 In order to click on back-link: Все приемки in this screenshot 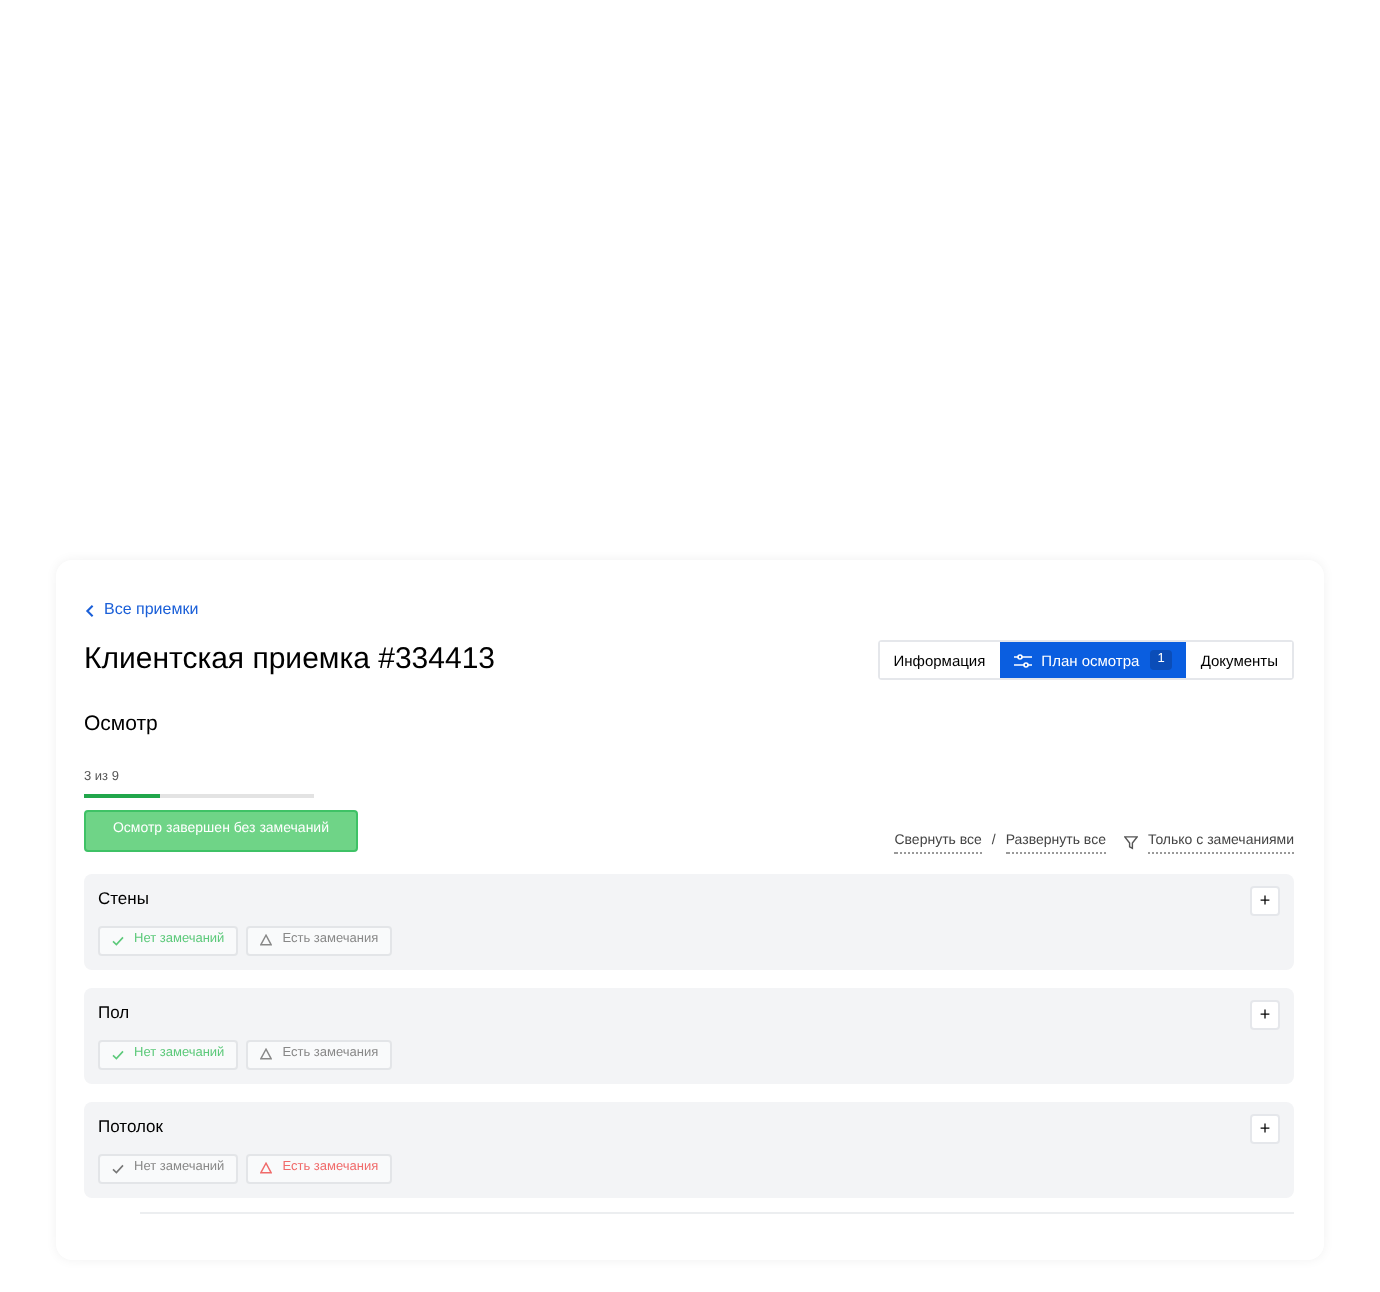, I will do `click(141, 610)`.